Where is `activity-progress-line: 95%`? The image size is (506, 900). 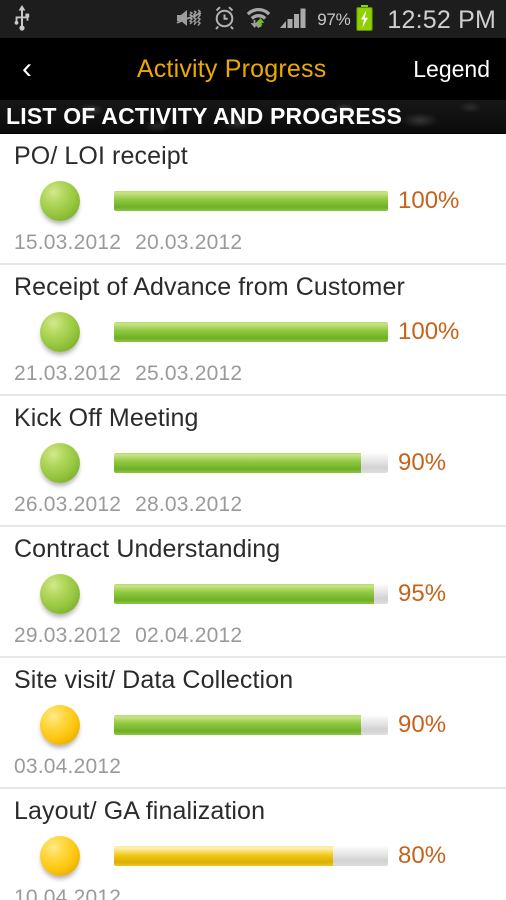
activity-progress-line: 95% is located at coordinates (253, 593).